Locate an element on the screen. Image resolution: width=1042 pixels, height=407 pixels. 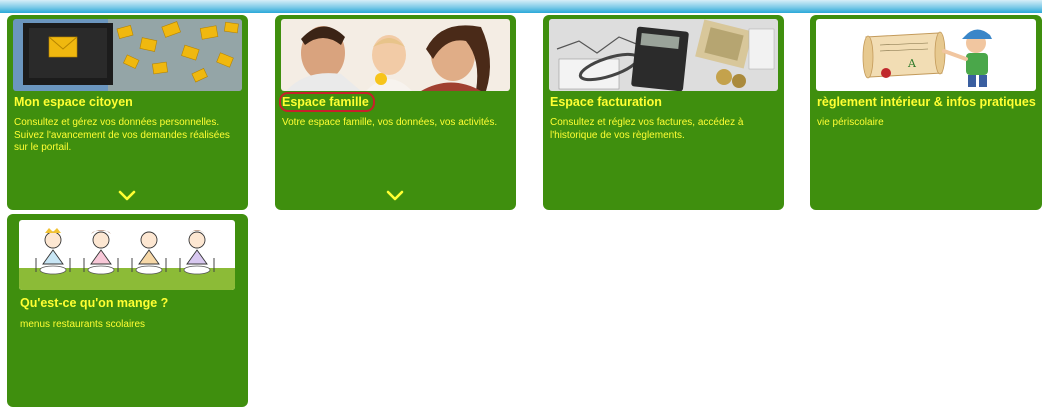
card-title: Qu'est-ce qu'on mange ? is located at coordinates (94, 303).